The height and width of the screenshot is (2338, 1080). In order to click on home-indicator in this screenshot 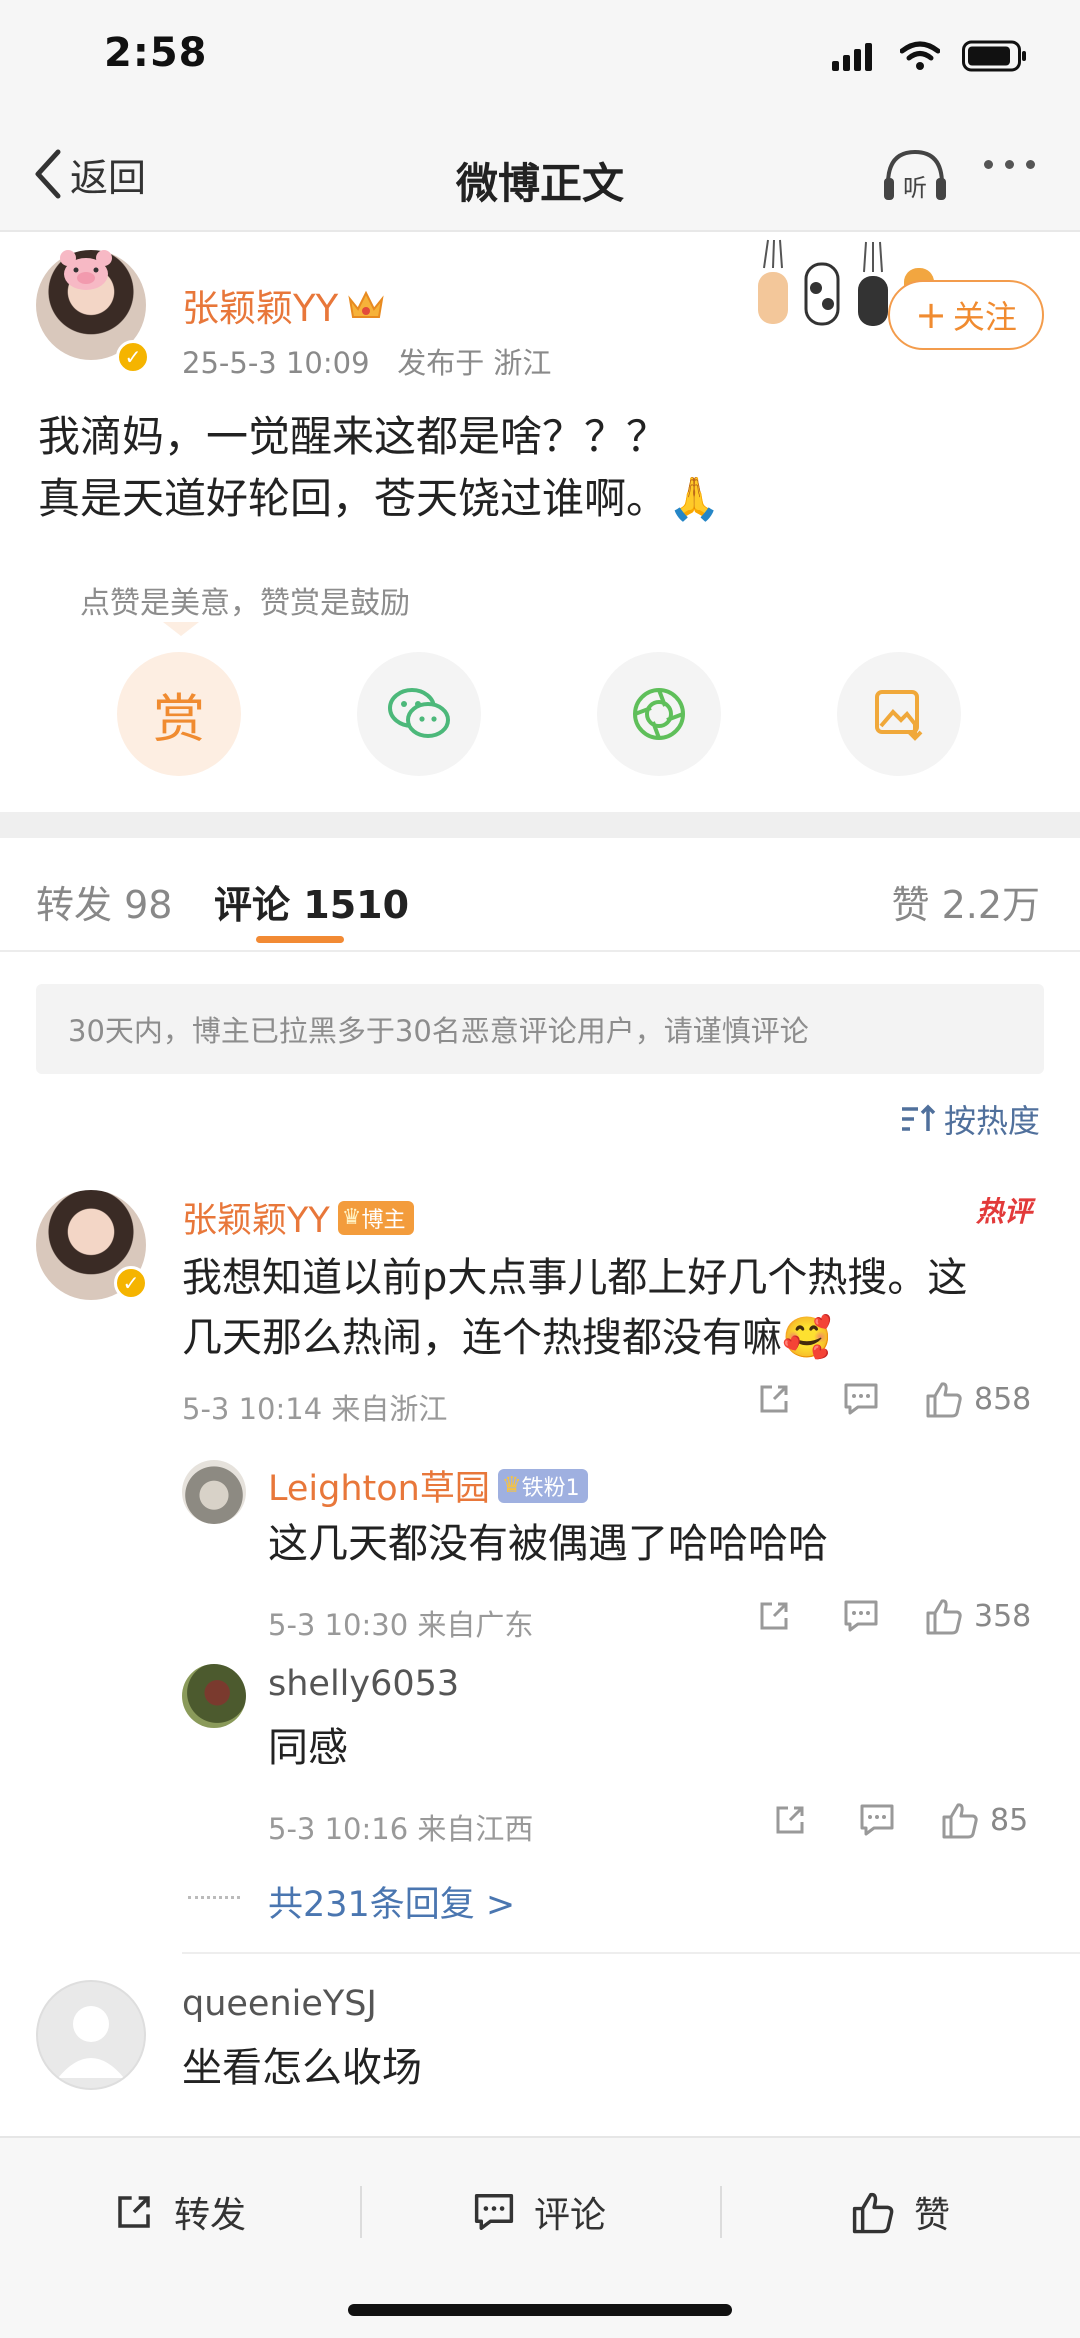, I will do `click(540, 2310)`.